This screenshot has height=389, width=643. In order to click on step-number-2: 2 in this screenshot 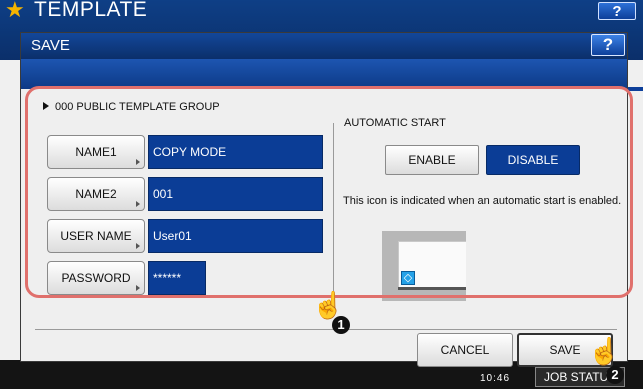, I will do `click(615, 375)`.